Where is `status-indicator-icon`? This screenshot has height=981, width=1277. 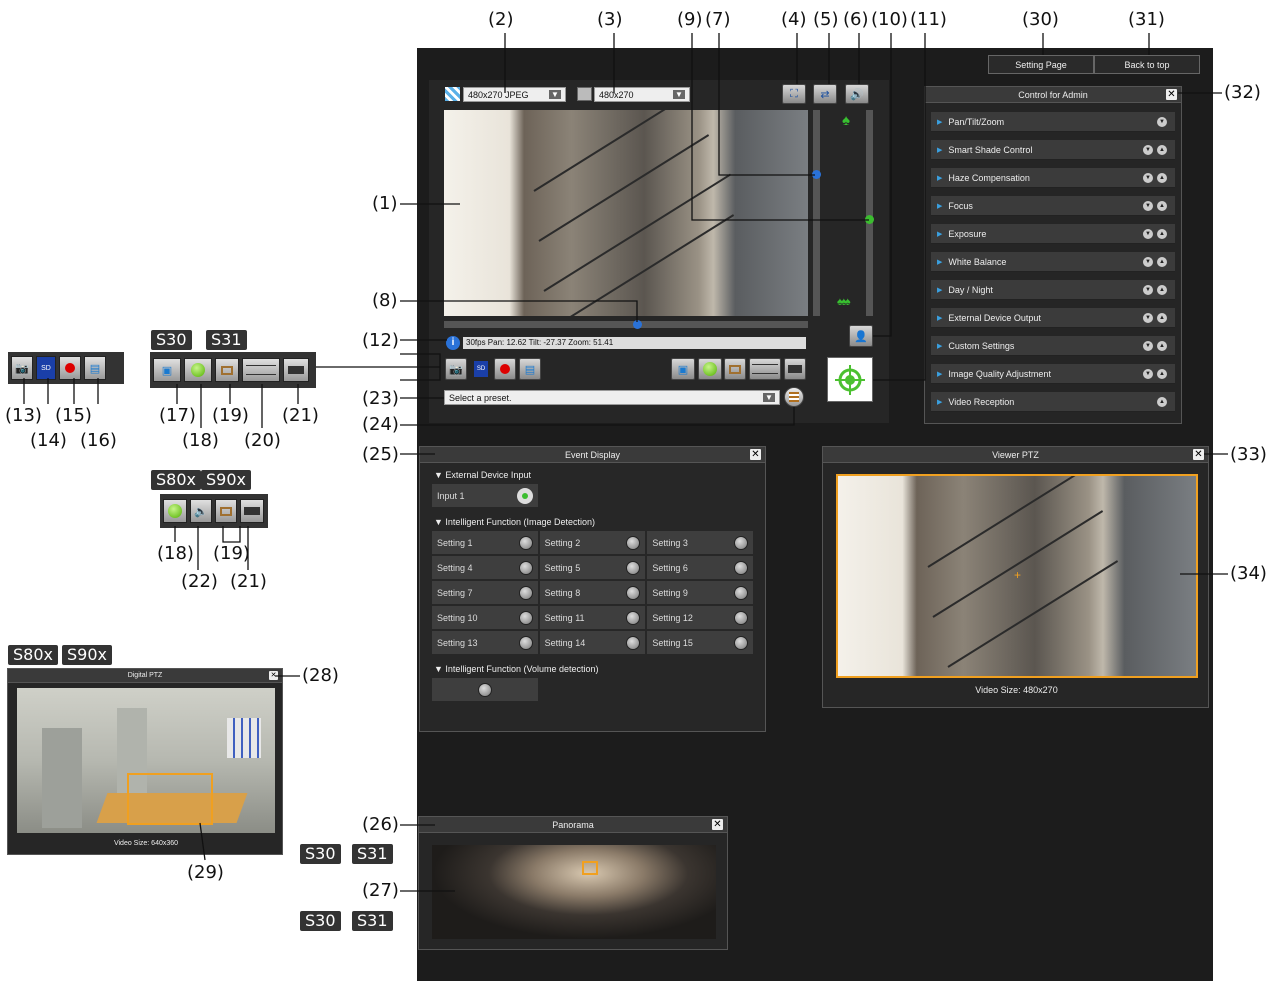
status-indicator-icon is located at coordinates (633, 617).